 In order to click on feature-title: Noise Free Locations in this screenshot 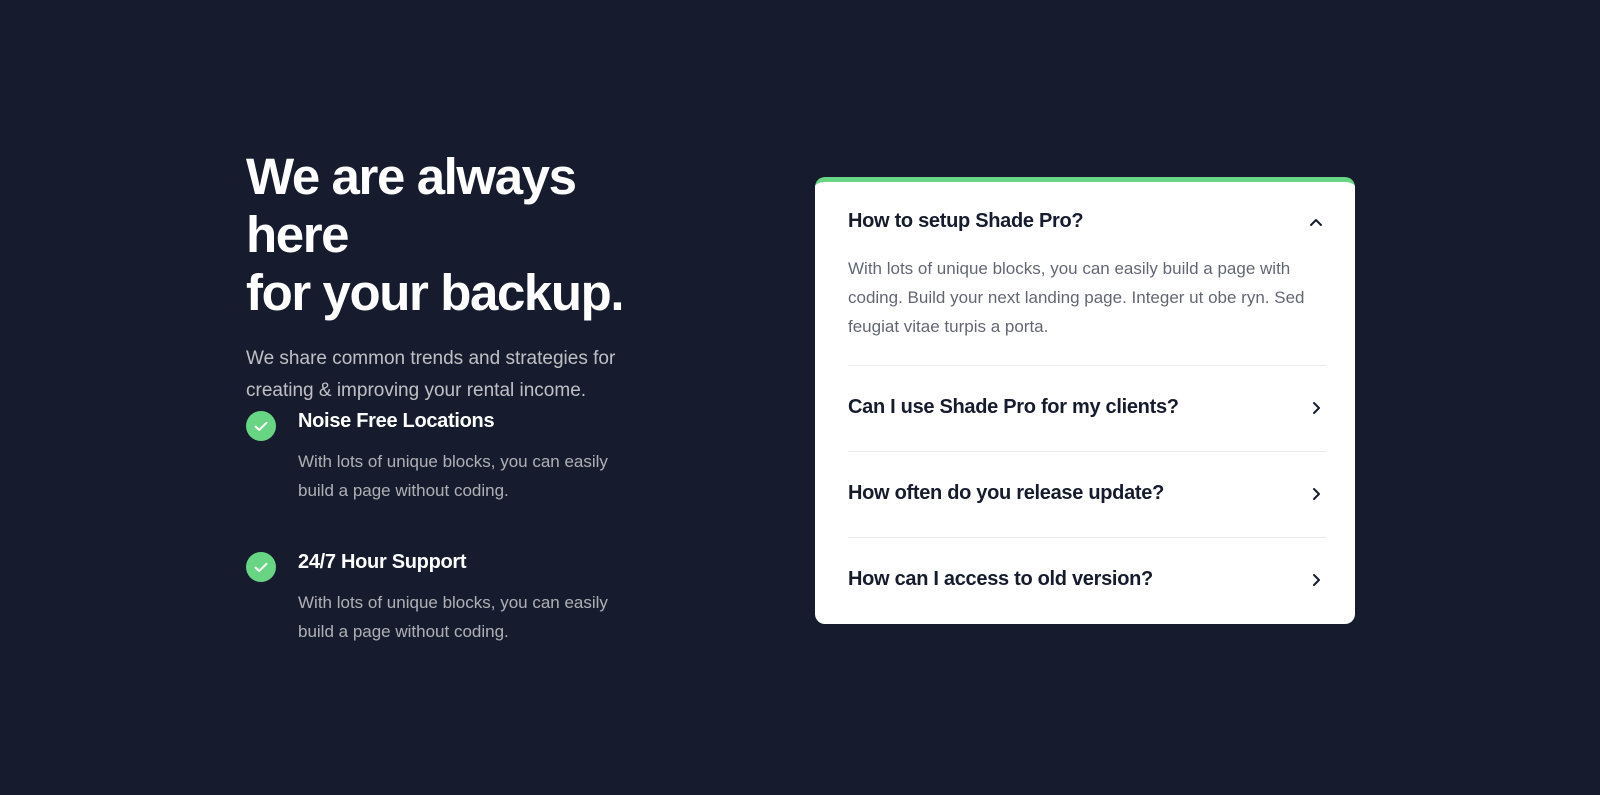, I will do `click(396, 421)`.